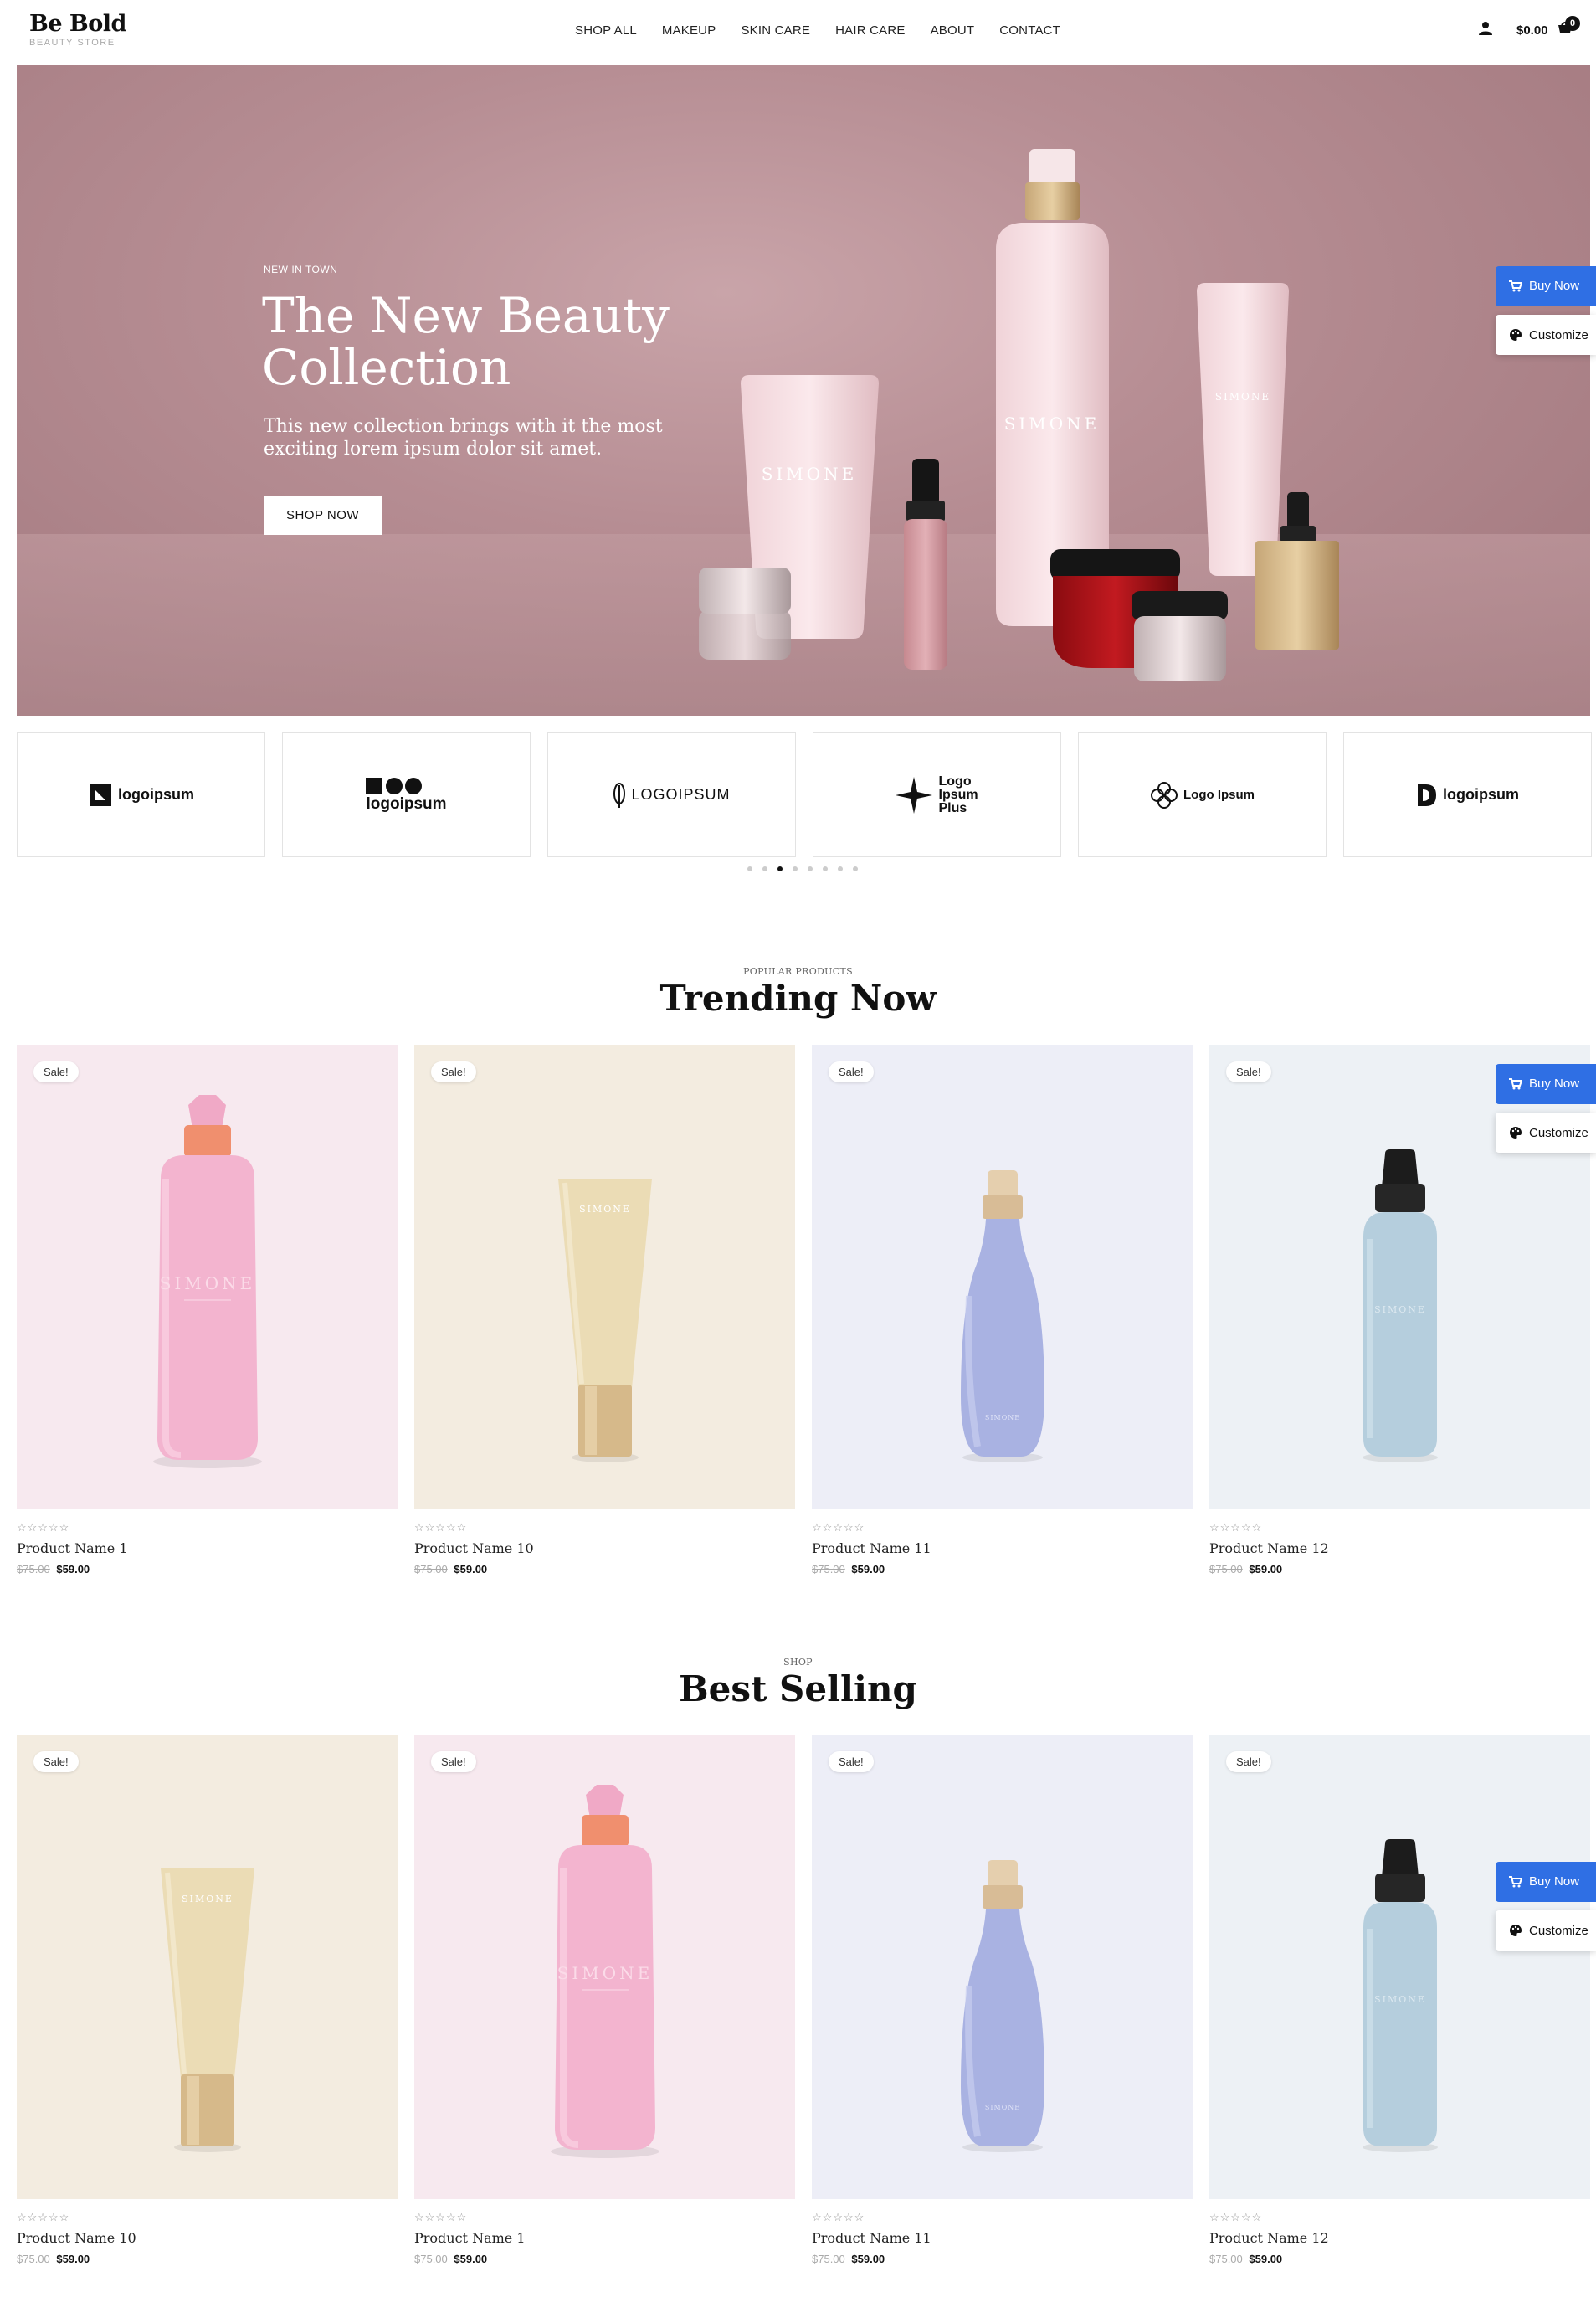  I want to click on flower-logo-icon, so click(1164, 795).